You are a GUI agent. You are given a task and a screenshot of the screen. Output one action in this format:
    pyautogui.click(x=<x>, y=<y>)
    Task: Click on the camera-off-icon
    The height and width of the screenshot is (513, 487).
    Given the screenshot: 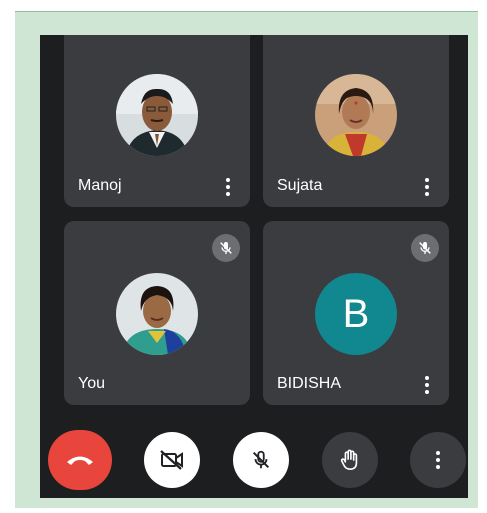 What is the action you would take?
    pyautogui.click(x=171, y=460)
    